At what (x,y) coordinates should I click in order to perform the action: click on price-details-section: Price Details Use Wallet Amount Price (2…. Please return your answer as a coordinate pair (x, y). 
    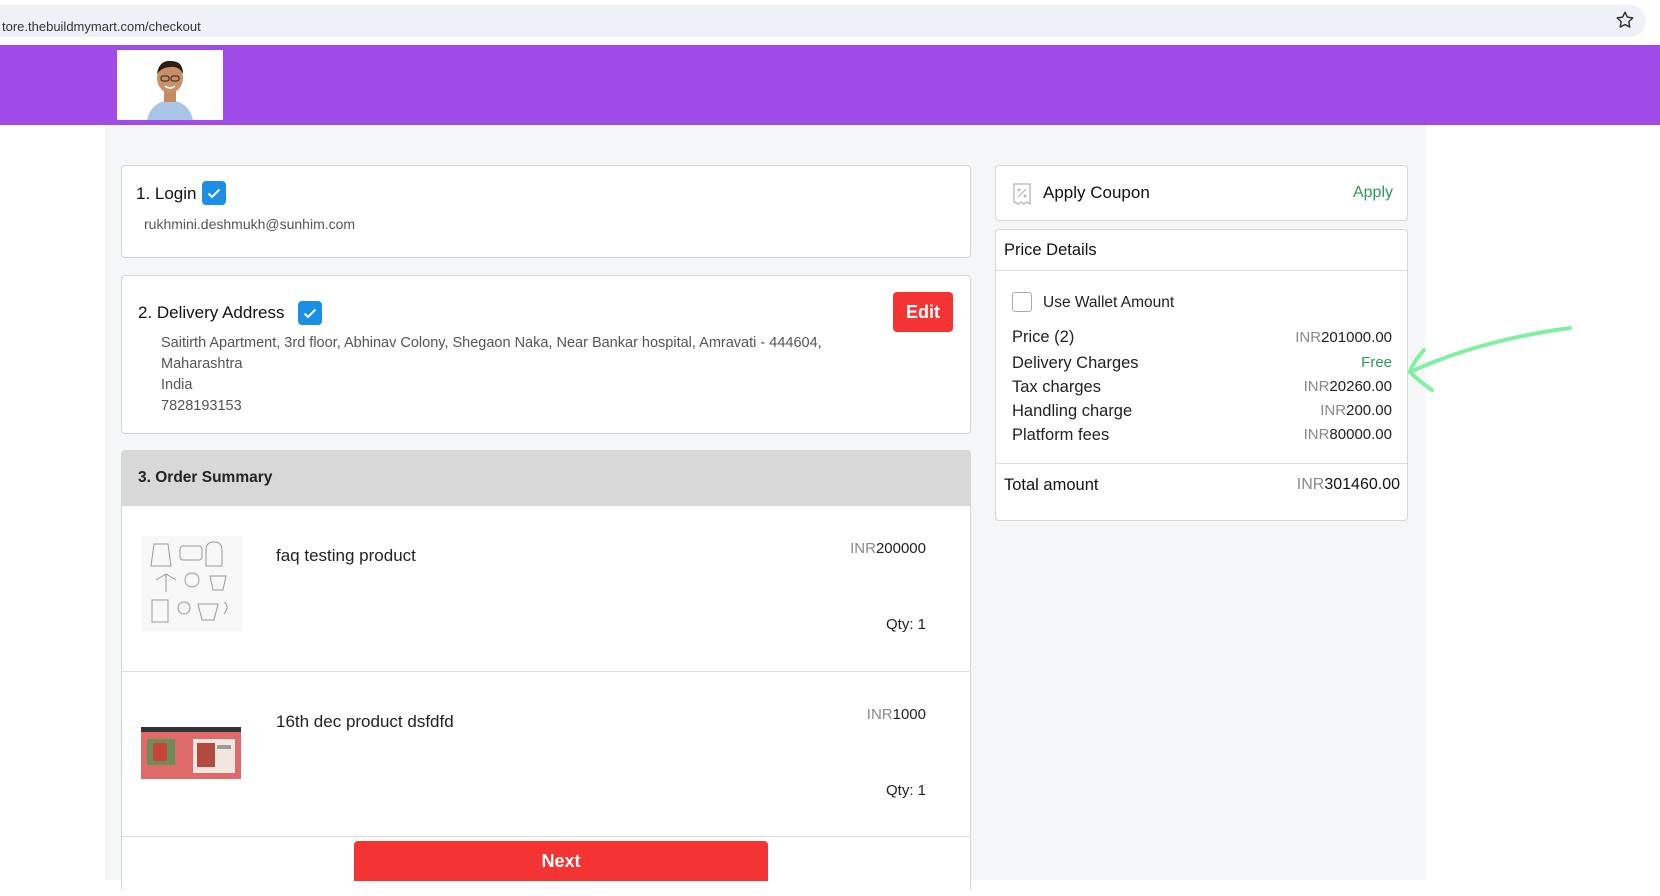
    Looking at the image, I should click on (1201, 375).